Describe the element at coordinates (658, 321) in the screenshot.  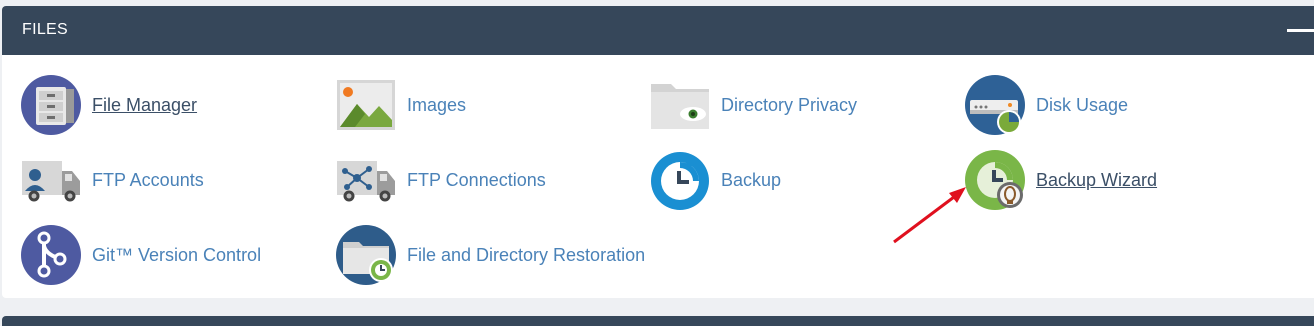
I see `next-panel-header` at that location.